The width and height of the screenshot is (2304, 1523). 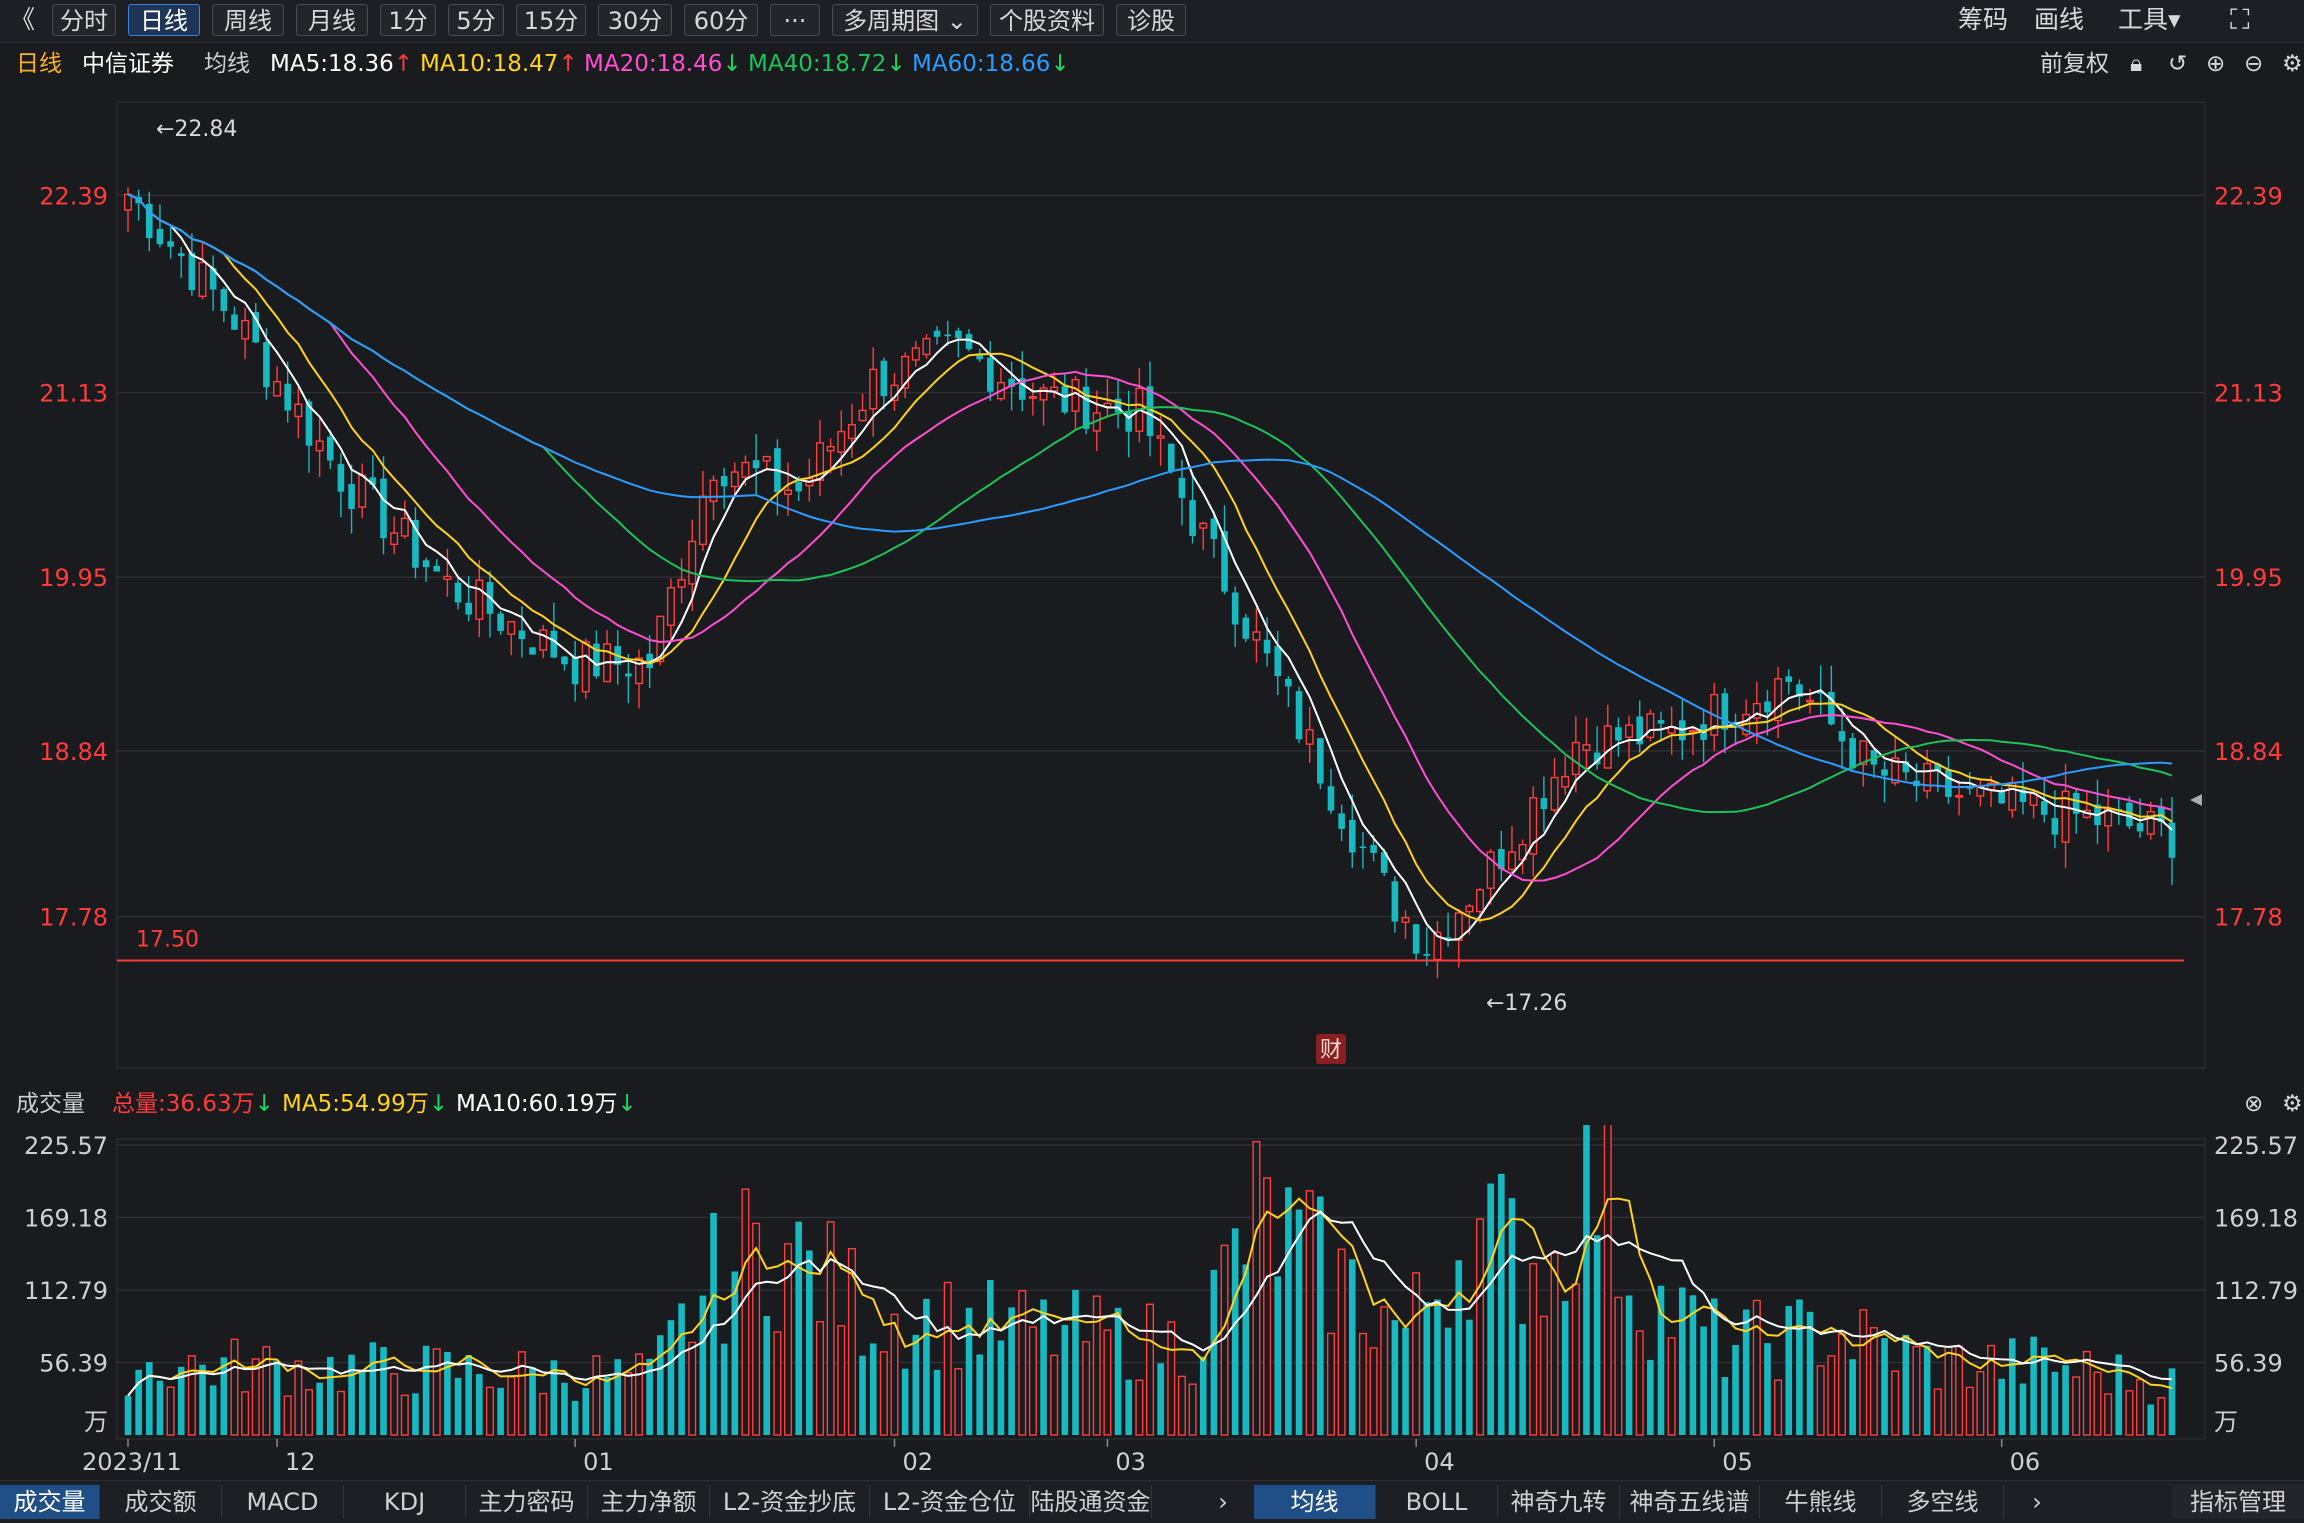 I want to click on volume-y-tick-left: 225.57, so click(x=66, y=1146).